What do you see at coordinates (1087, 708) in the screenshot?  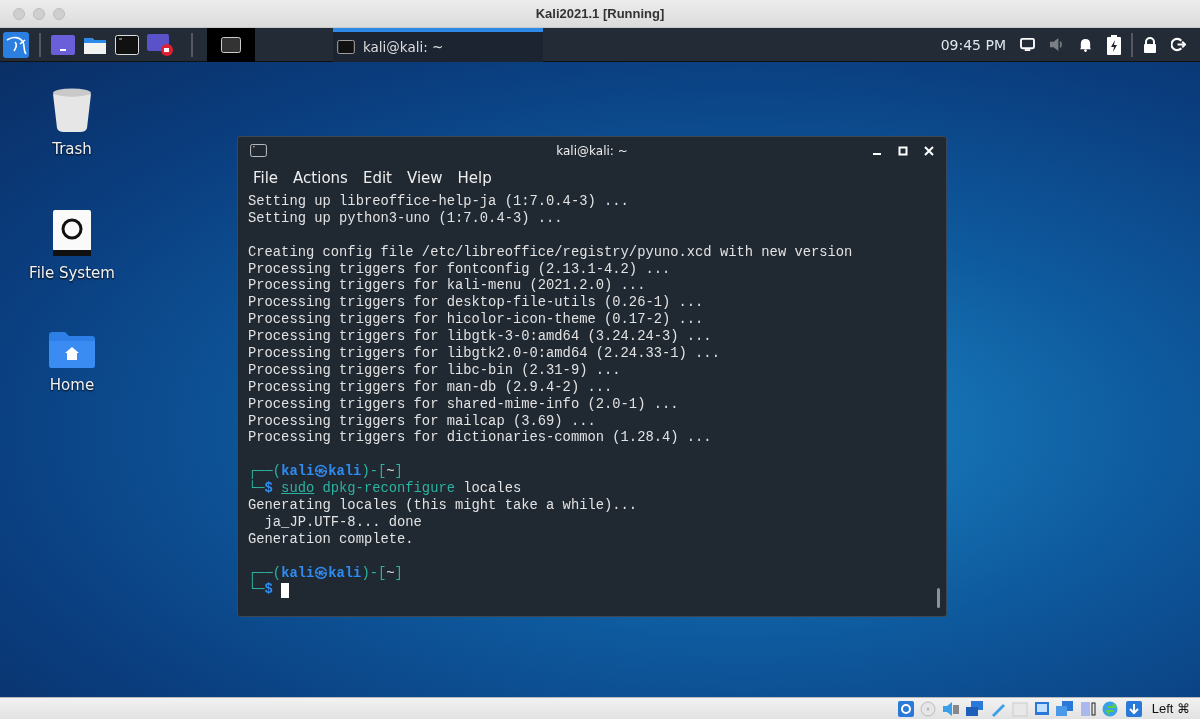 I see `cpu-icon` at bounding box center [1087, 708].